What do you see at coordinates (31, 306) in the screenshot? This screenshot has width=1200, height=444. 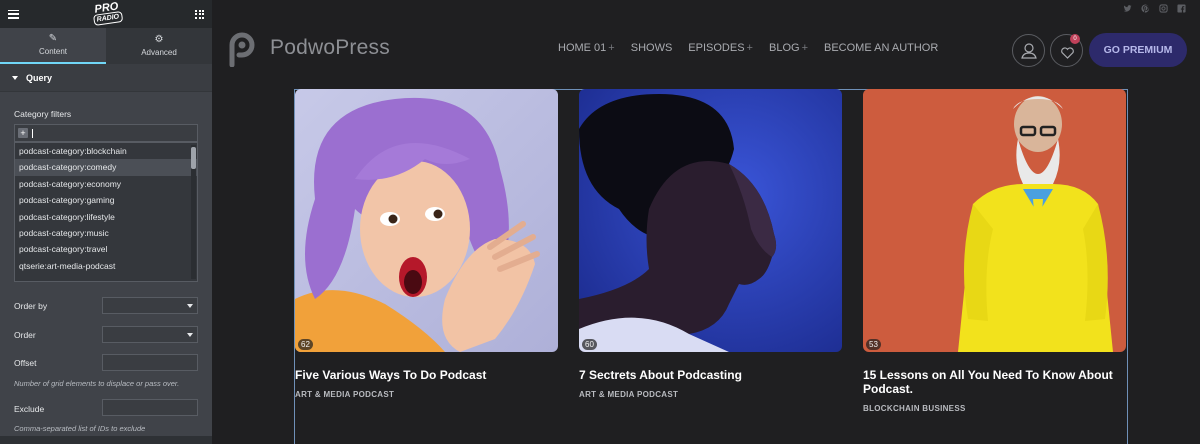 I see `order-by-label: Order by` at bounding box center [31, 306].